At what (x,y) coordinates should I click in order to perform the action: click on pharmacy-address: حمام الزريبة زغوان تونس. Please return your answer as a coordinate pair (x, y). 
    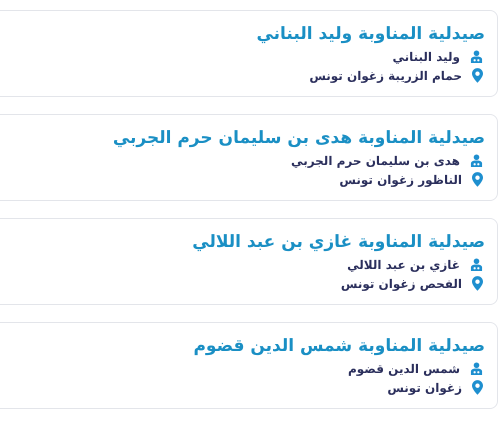
    Looking at the image, I should click on (385, 75).